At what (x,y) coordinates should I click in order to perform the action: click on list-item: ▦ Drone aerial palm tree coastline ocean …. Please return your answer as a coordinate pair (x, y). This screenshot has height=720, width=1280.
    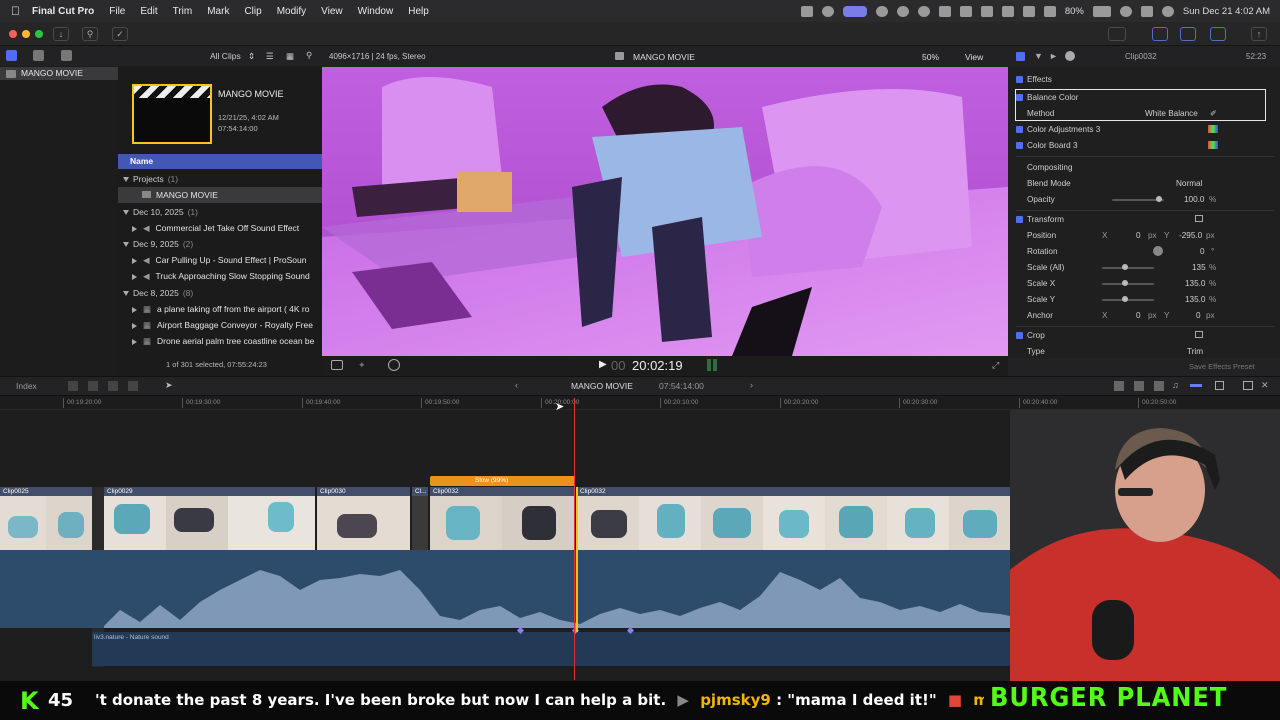
    Looking at the image, I should click on (220, 341).